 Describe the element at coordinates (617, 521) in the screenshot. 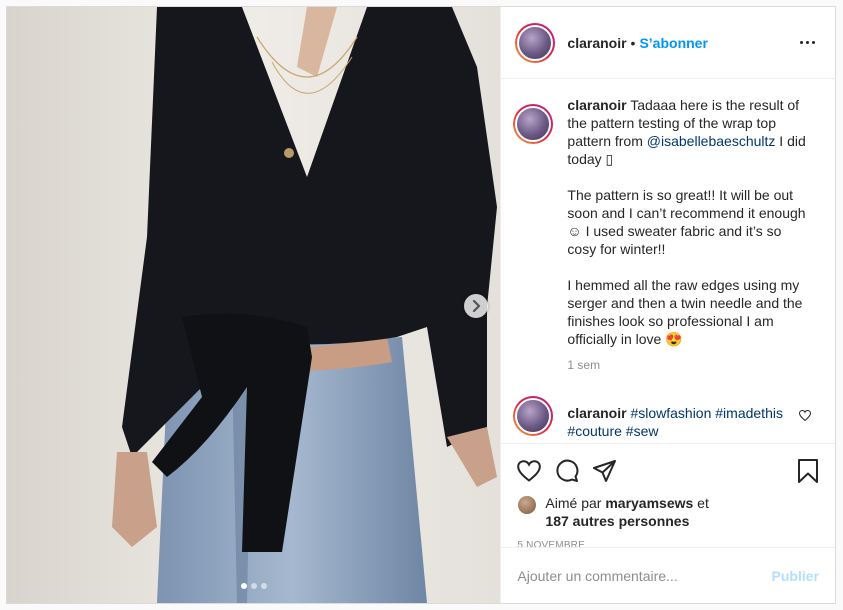

I see `likes-count-link: 187 autres personnes` at that location.